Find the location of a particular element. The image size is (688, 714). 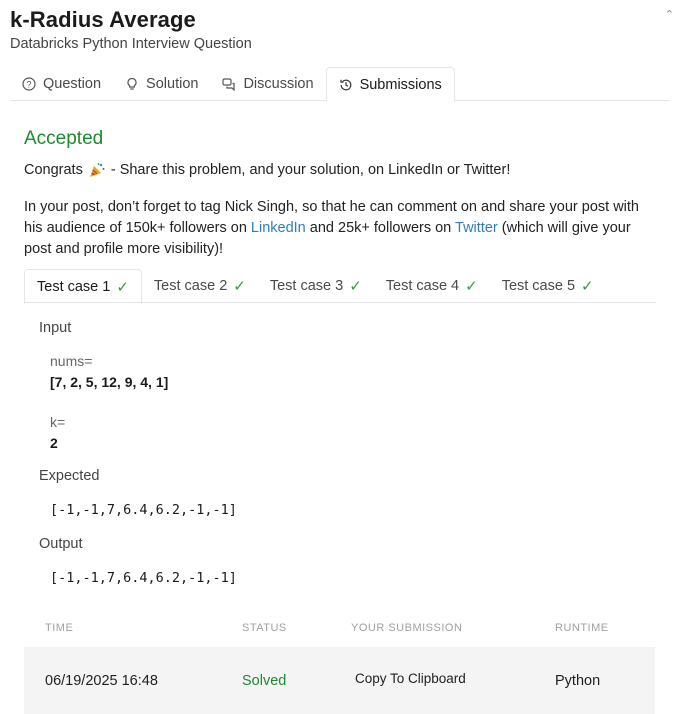

input-label: Input is located at coordinates (55, 328).